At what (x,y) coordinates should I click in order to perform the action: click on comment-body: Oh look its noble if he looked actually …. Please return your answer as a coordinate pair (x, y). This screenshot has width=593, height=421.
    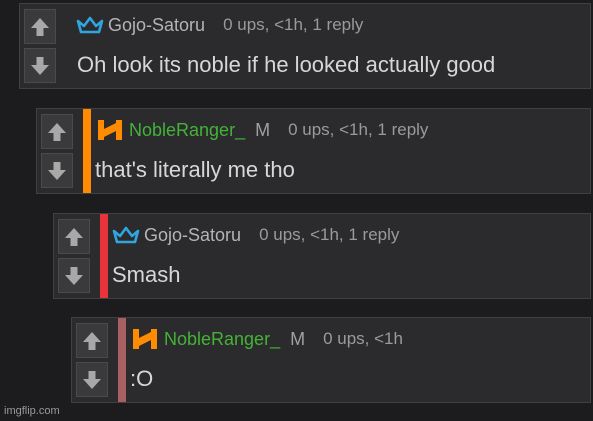
    Looking at the image, I should click on (286, 64).